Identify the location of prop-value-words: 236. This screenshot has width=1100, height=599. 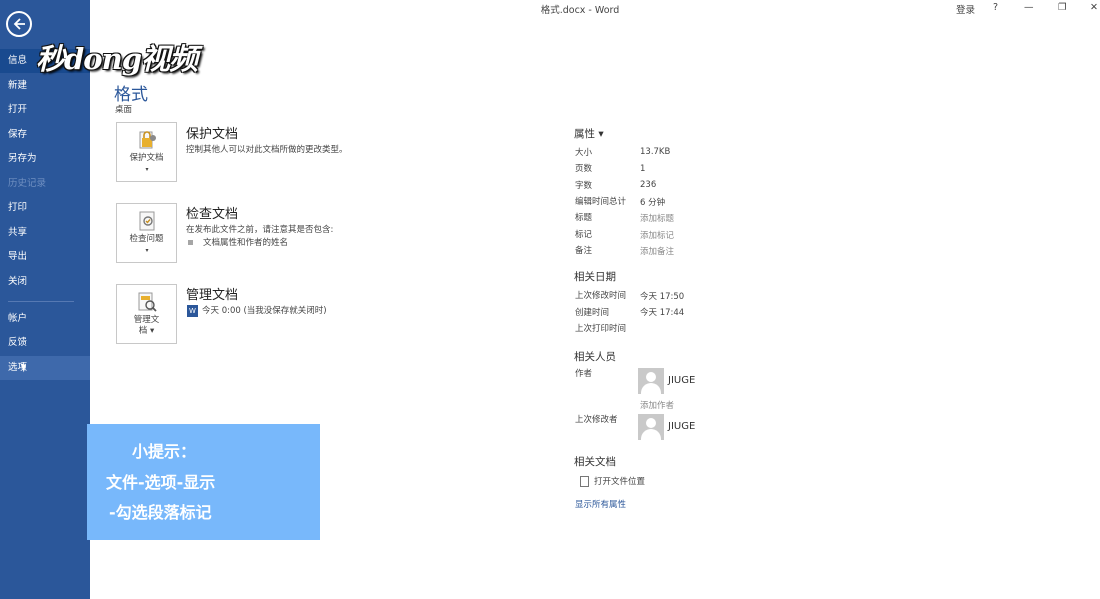
(648, 185).